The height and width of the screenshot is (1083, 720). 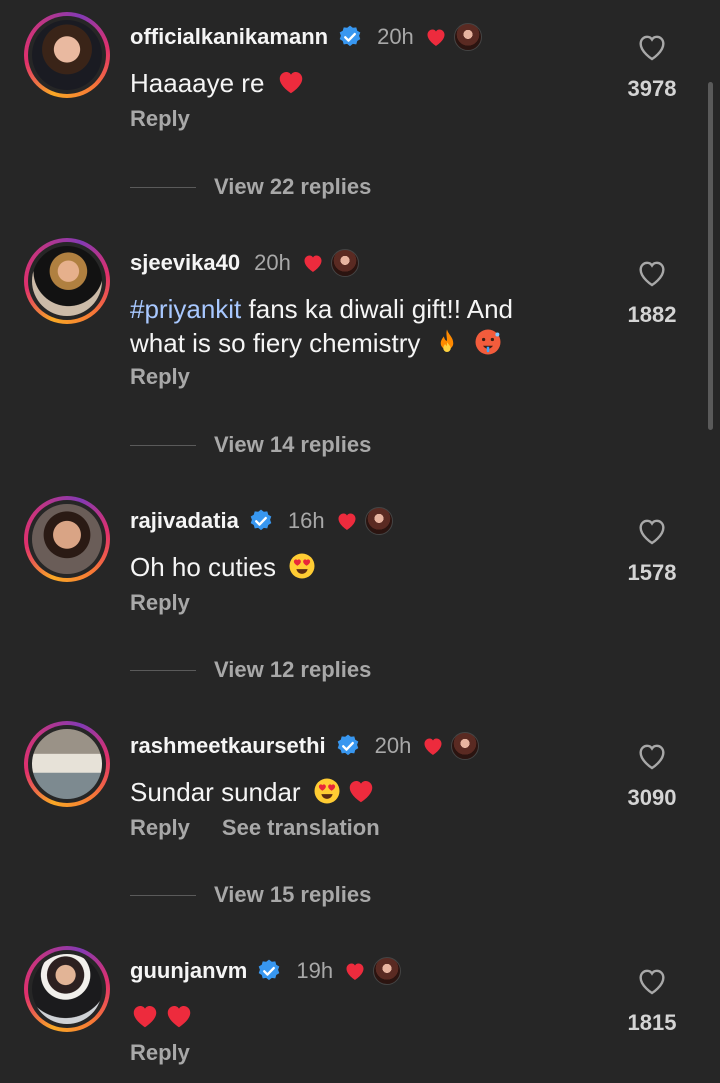 What do you see at coordinates (315, 970) in the screenshot?
I see `comment-time: 19h` at bounding box center [315, 970].